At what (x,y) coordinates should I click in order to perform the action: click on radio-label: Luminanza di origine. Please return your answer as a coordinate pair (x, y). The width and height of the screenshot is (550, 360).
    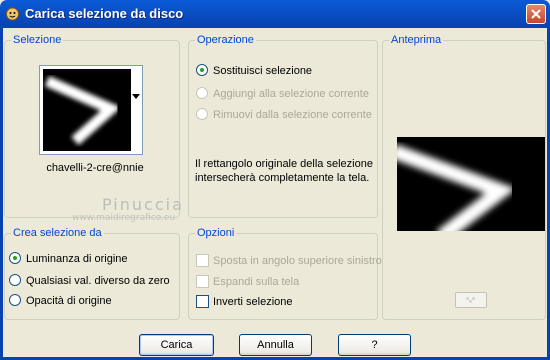
    Looking at the image, I should click on (77, 259).